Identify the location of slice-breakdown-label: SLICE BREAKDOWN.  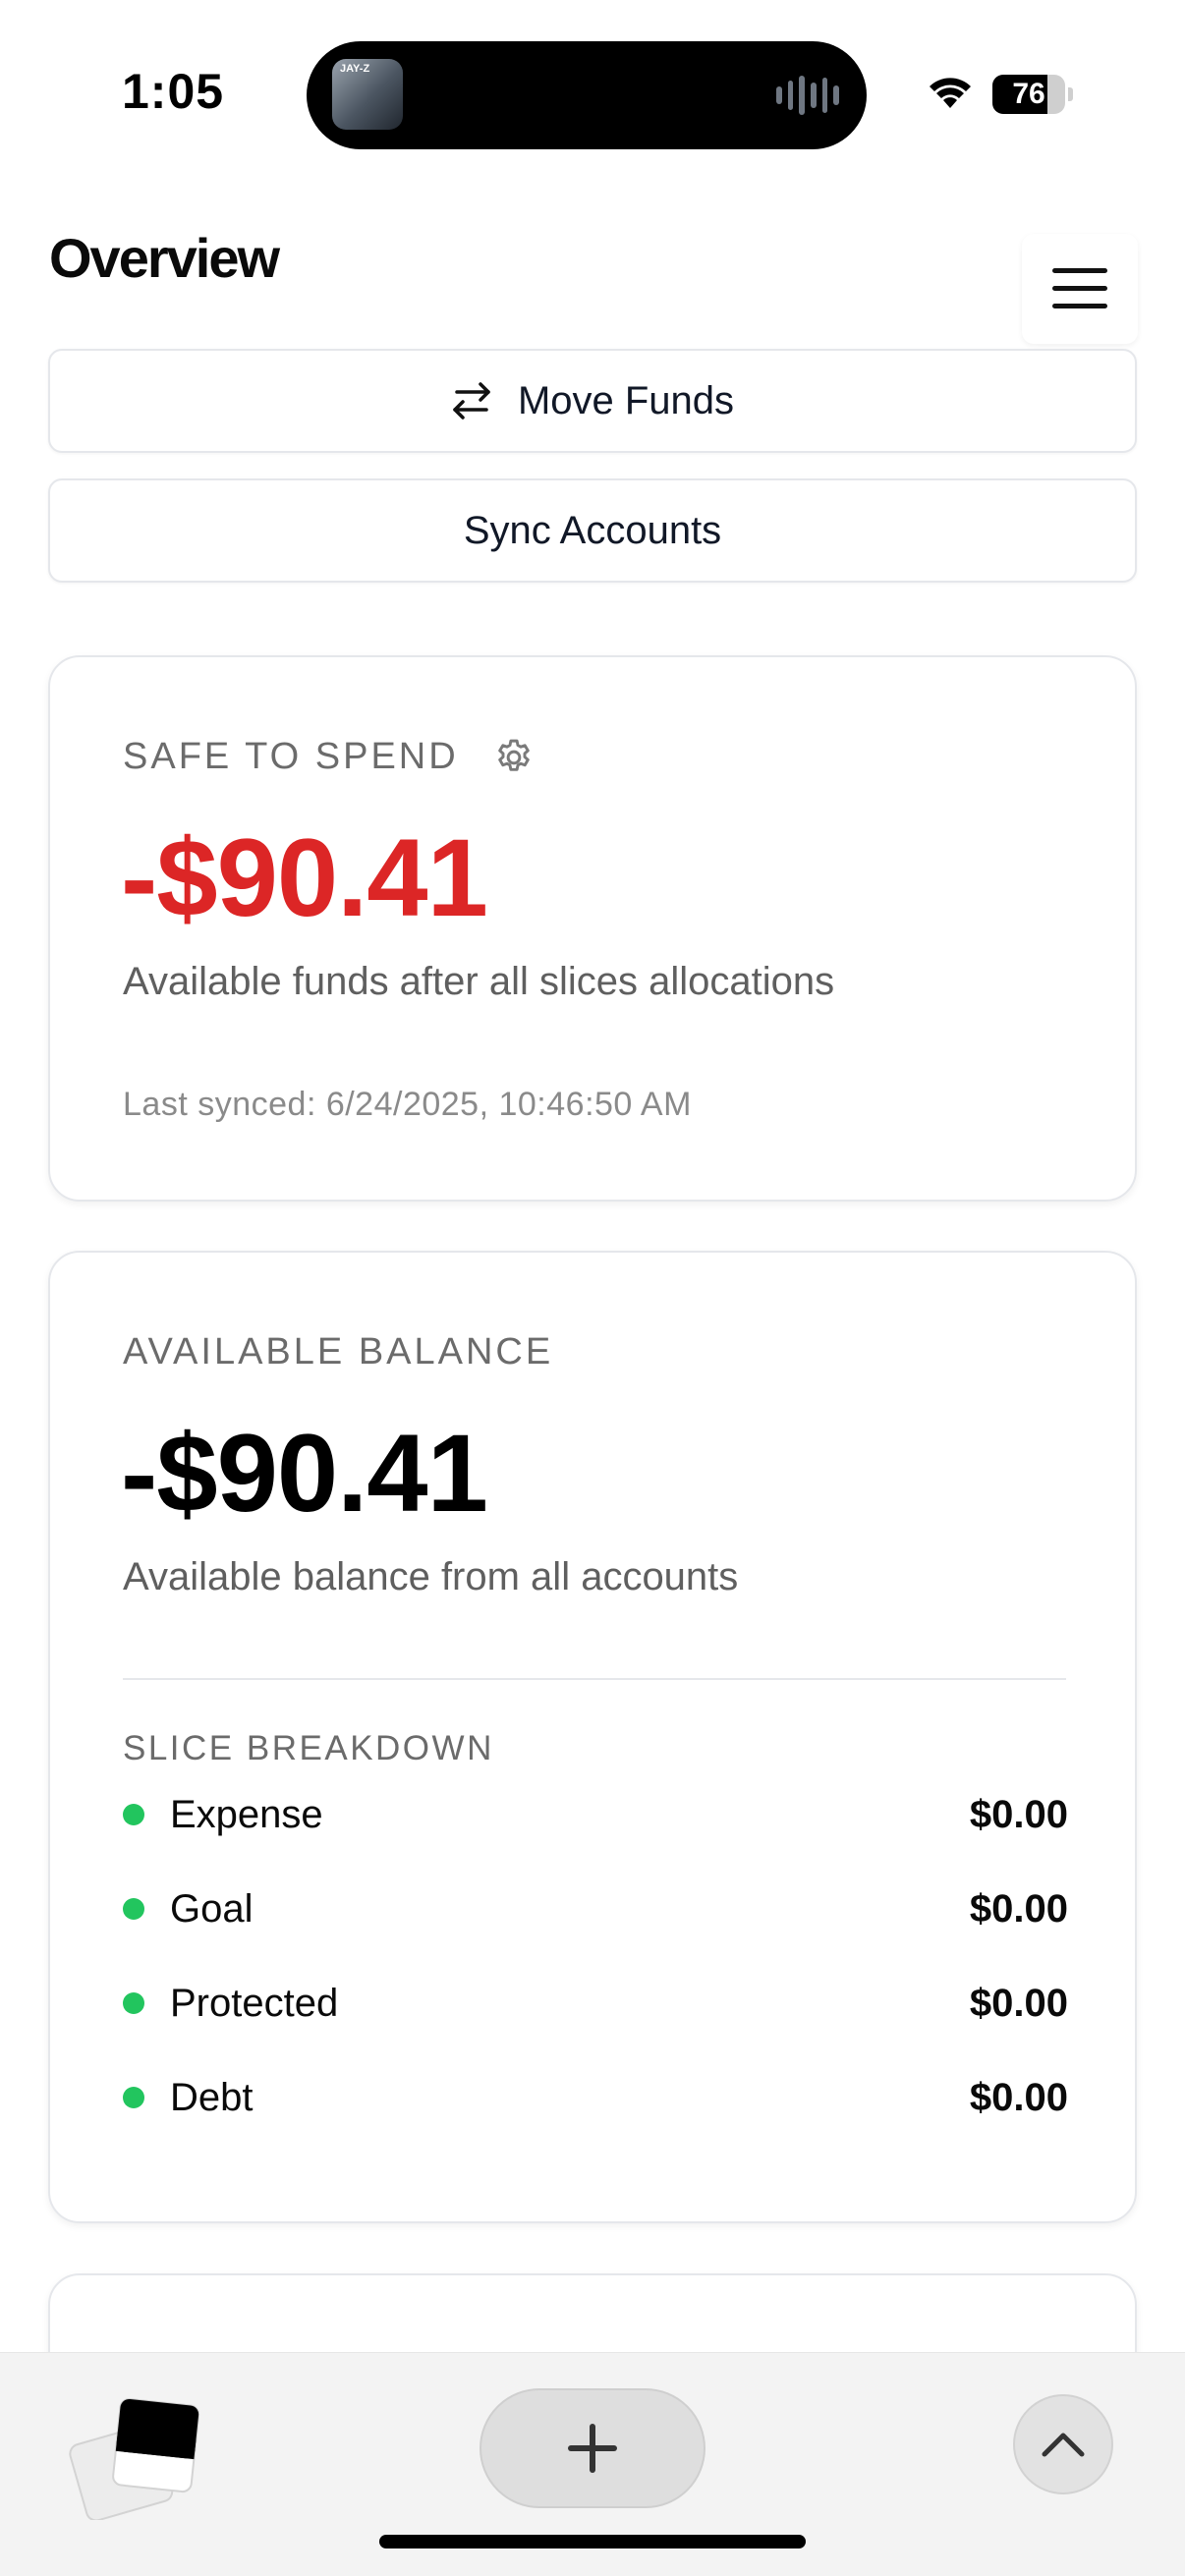
(309, 1748).